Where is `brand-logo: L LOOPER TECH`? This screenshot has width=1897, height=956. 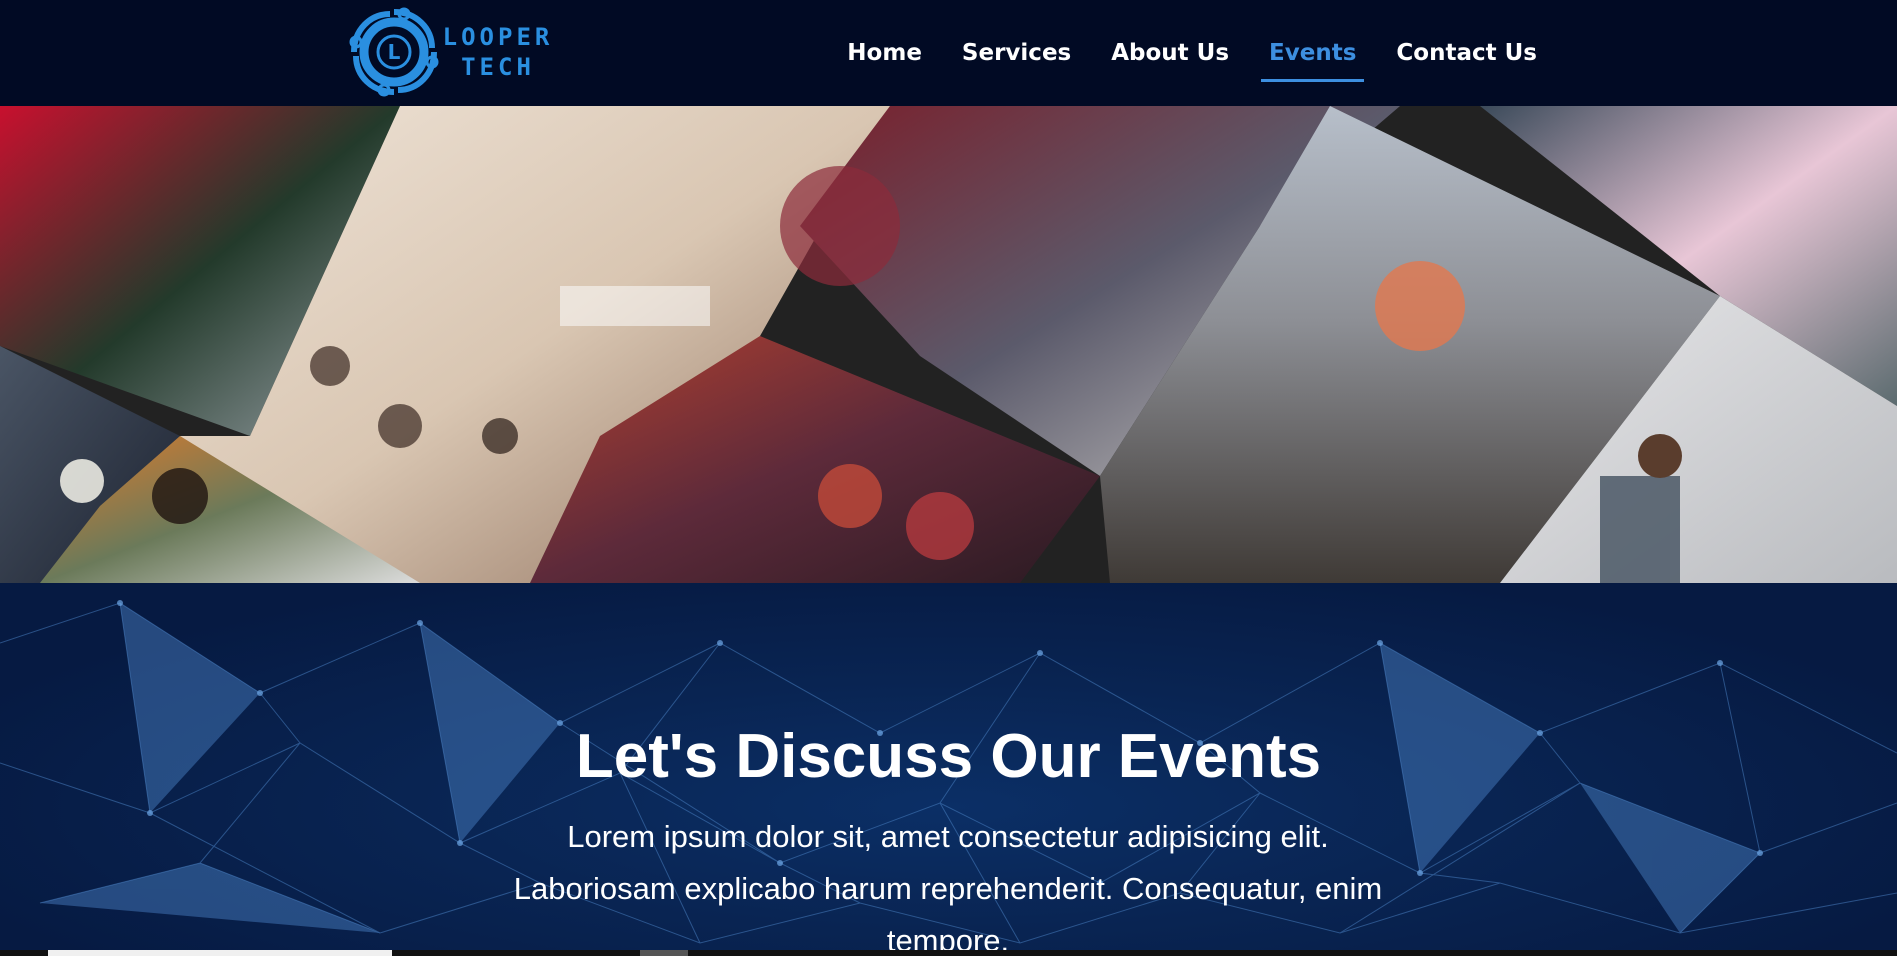 brand-logo: L LOOPER TECH is located at coordinates (451, 52).